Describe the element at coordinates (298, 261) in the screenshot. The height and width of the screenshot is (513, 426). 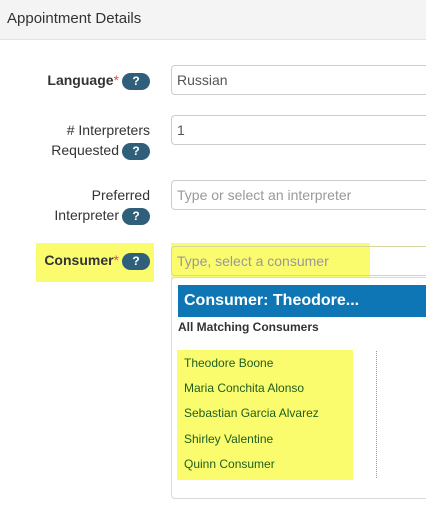
I see `consumer-input: Type, select a consumer` at that location.